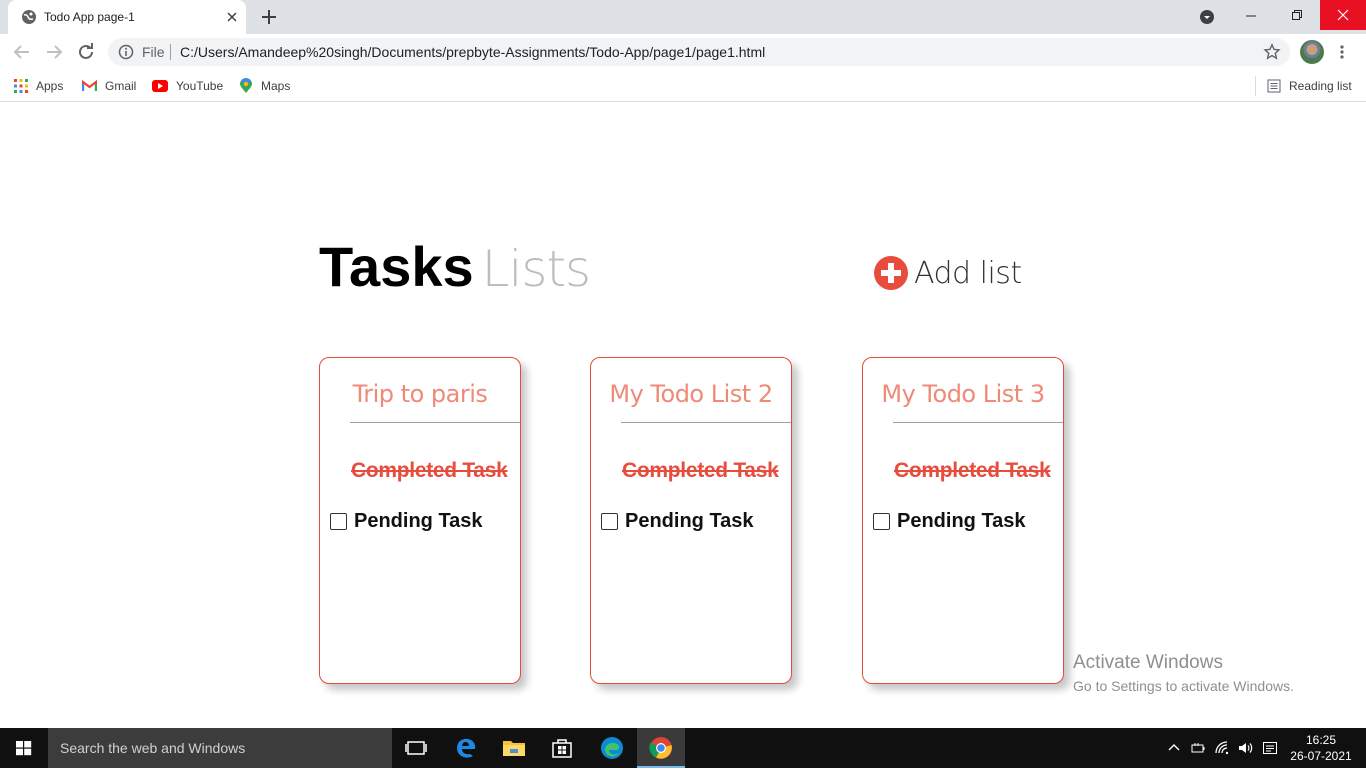 The image size is (1366, 773). I want to click on volume-icon, so click(1245, 748).